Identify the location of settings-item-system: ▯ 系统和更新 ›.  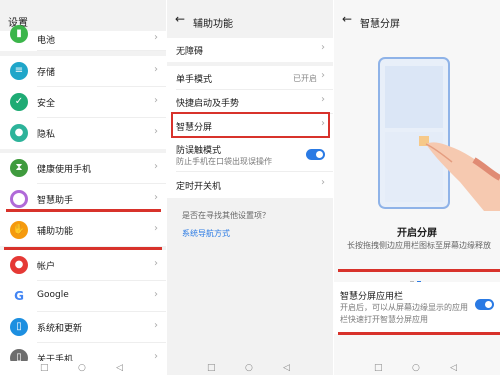
(83, 327).